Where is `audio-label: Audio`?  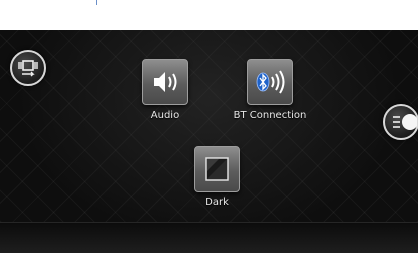 audio-label: Audio is located at coordinates (165, 115).